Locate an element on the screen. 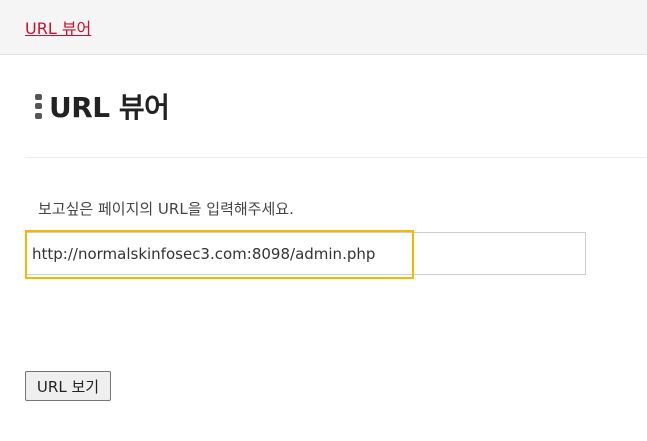  url-input is located at coordinates (305, 253).